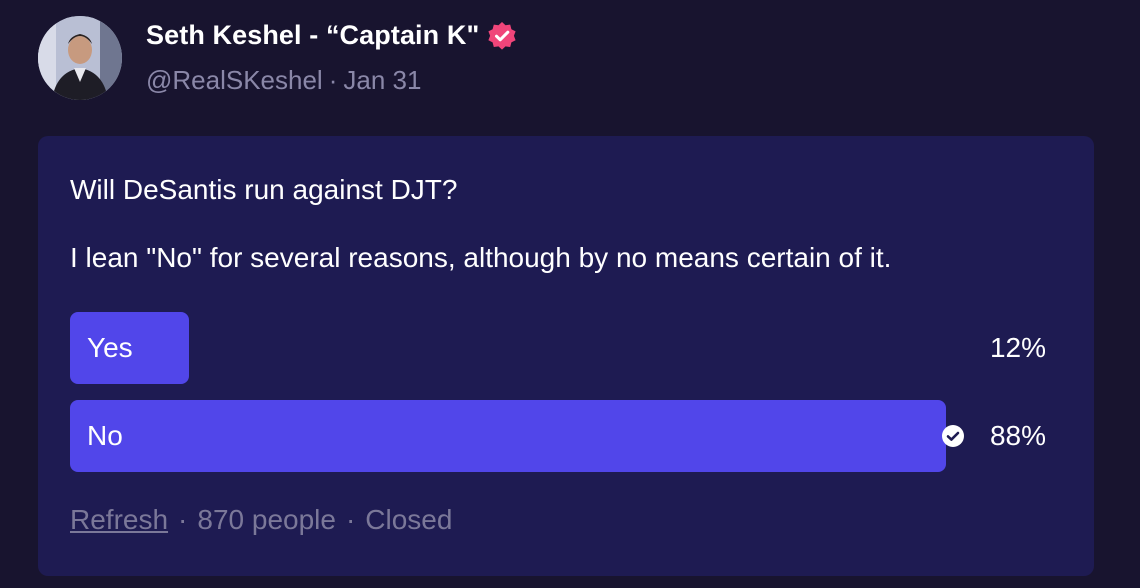  Describe the element at coordinates (266, 519) in the screenshot. I see `voter-count: 870 people` at that location.